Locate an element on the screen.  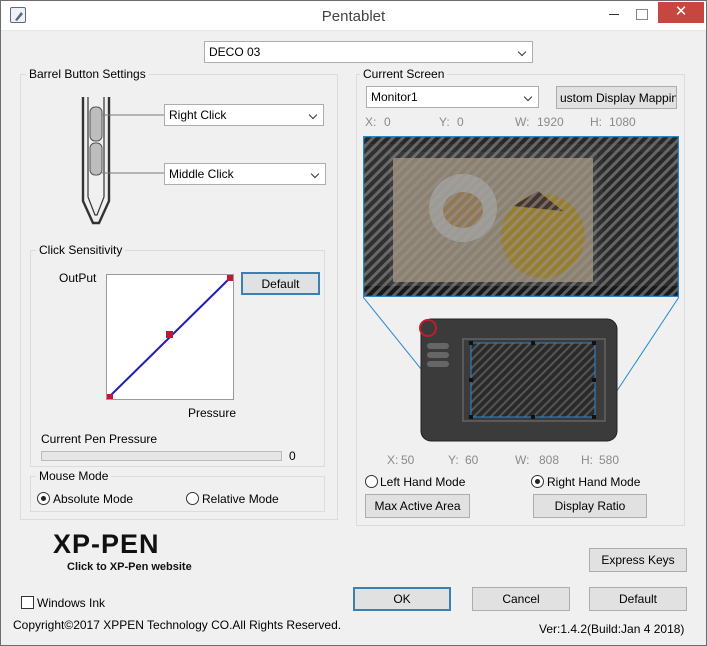
right-hand-mode-label: Right Hand Mode is located at coordinates (593, 482).